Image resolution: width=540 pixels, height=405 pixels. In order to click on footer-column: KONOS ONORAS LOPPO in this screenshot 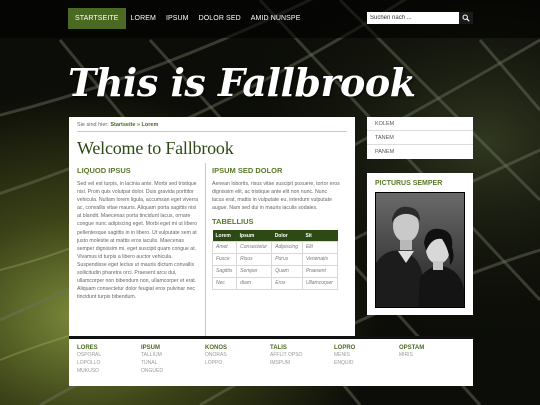, I will do `click(216, 356)`.